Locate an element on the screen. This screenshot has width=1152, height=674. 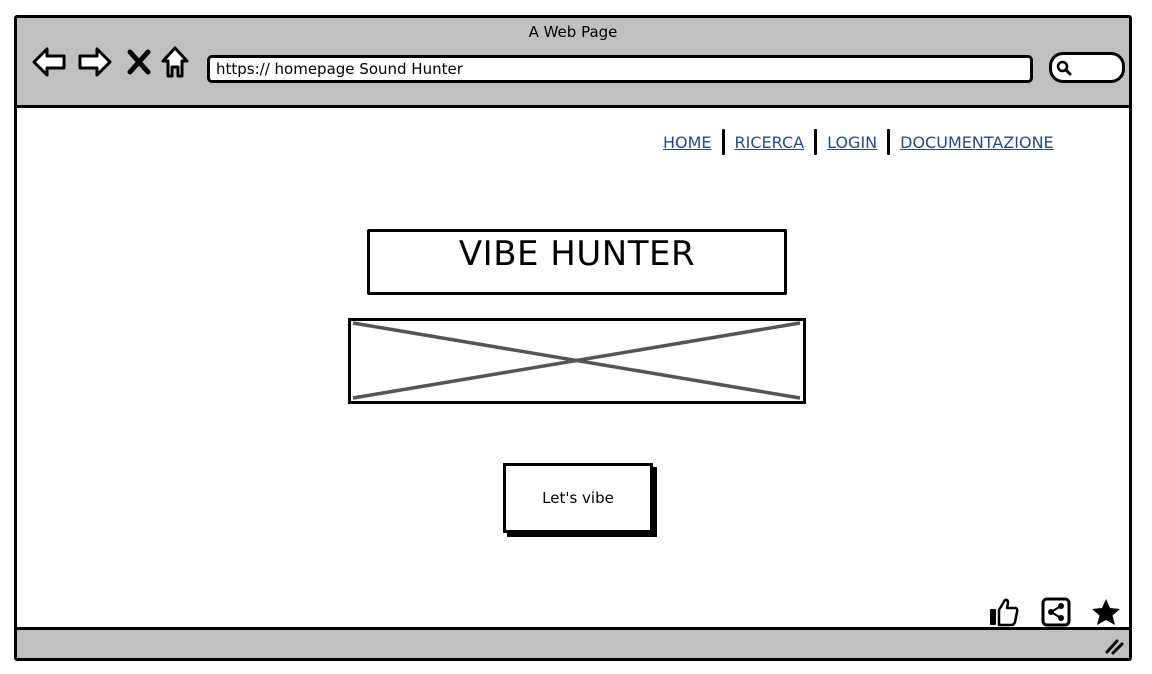
like-button is located at coordinates (1004, 612).